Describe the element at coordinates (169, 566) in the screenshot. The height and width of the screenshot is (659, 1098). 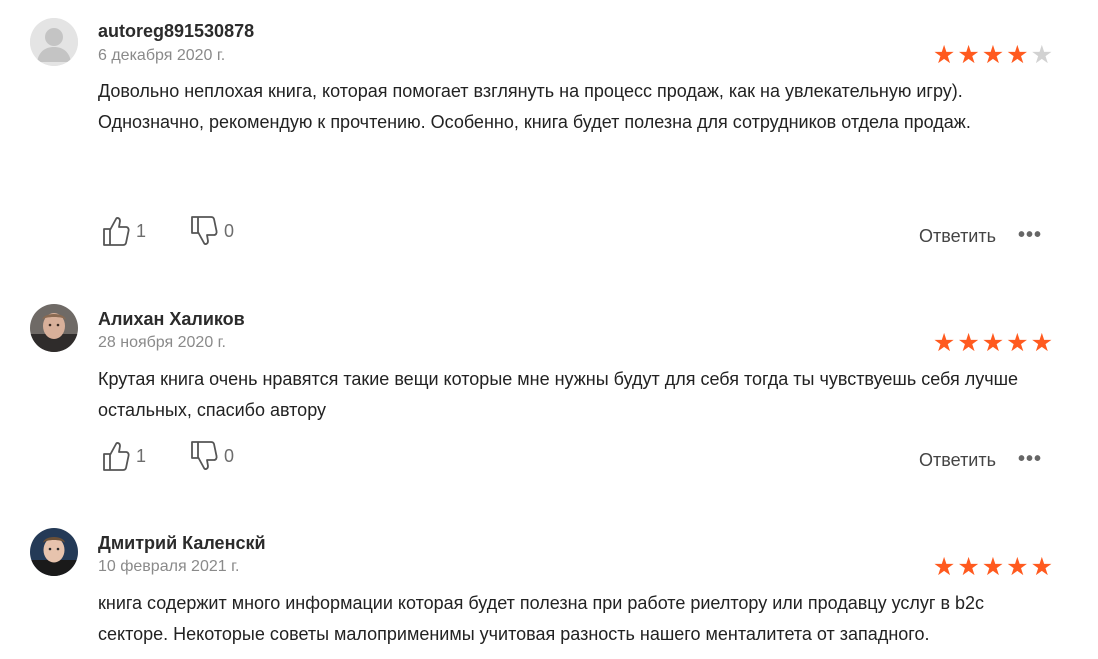
I see `review-date: 10 февраля 2021 г.` at that location.